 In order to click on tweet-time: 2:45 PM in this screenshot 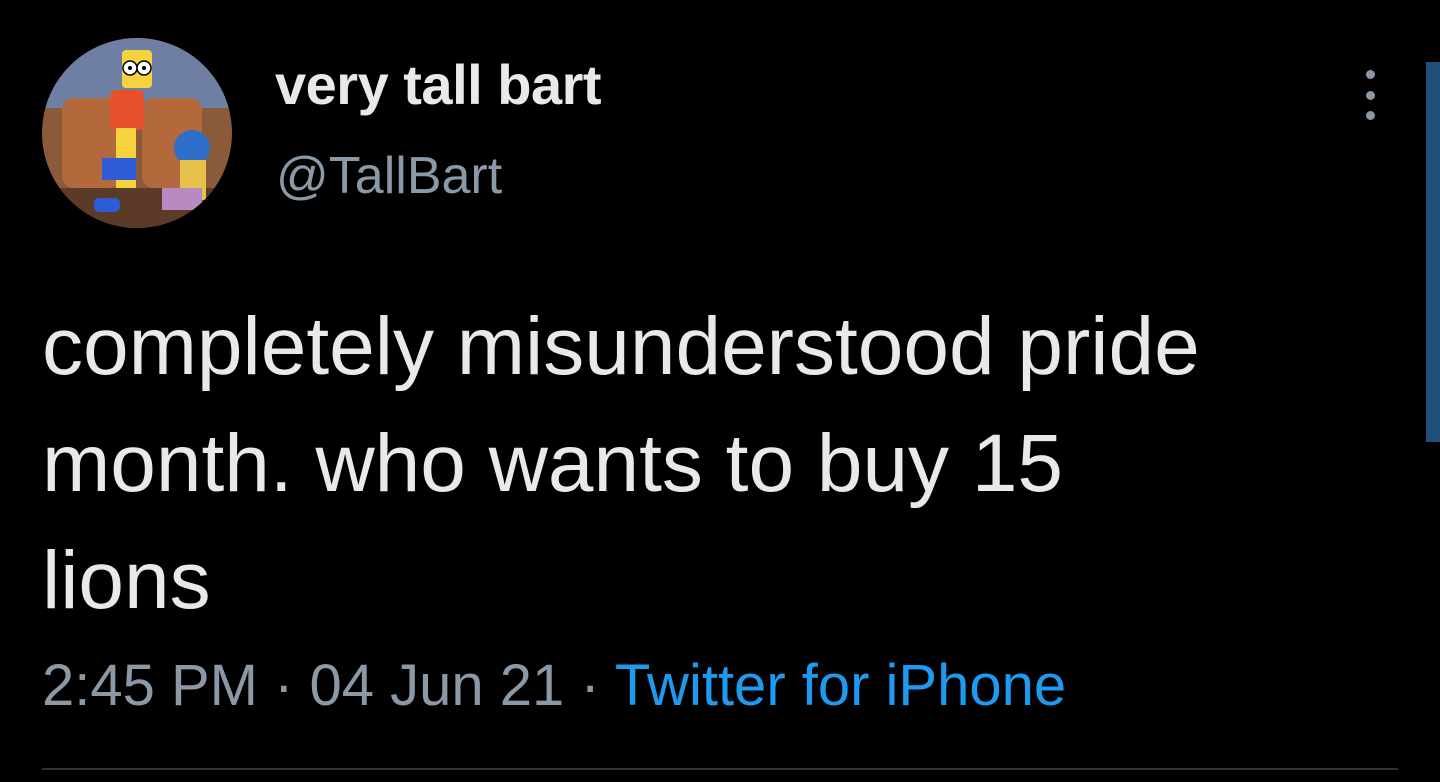, I will do `click(150, 685)`.